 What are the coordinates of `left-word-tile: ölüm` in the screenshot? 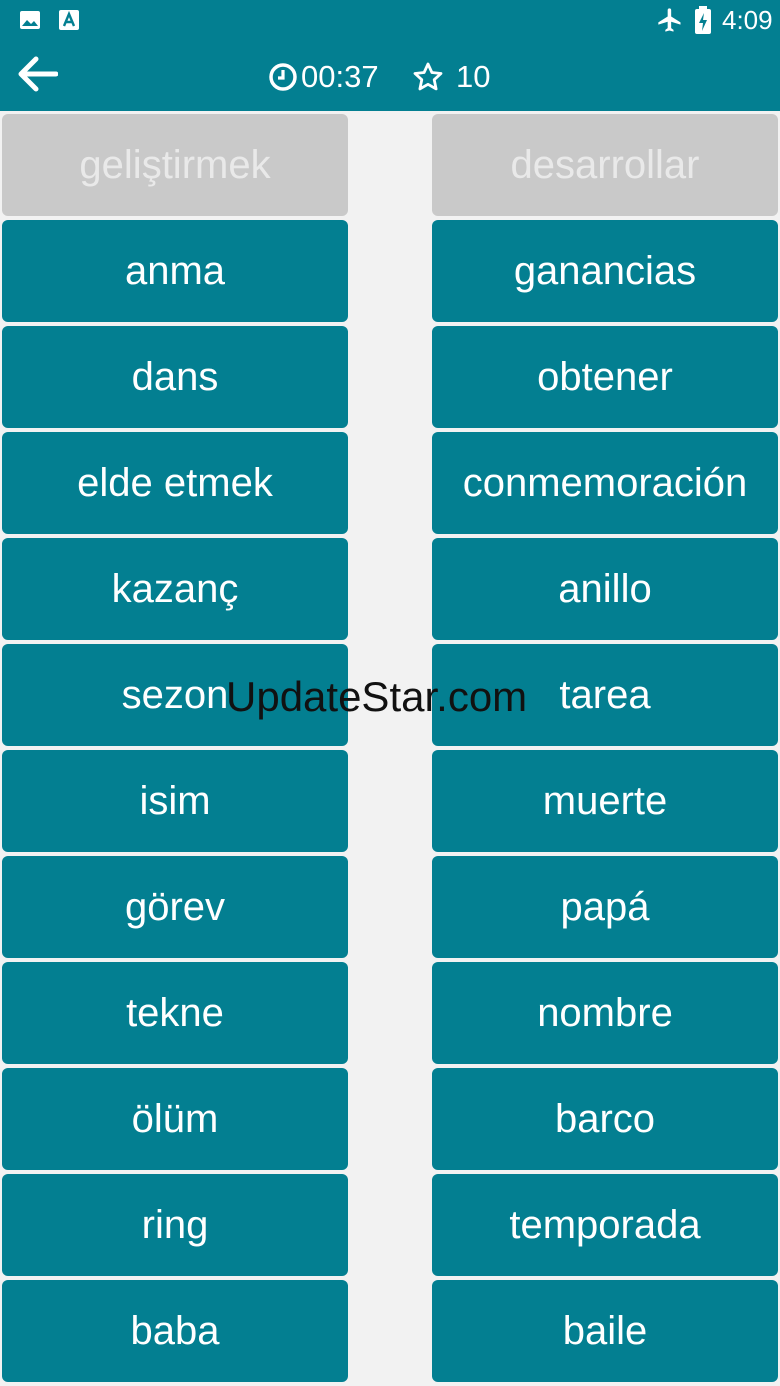 It's located at (175, 1119).